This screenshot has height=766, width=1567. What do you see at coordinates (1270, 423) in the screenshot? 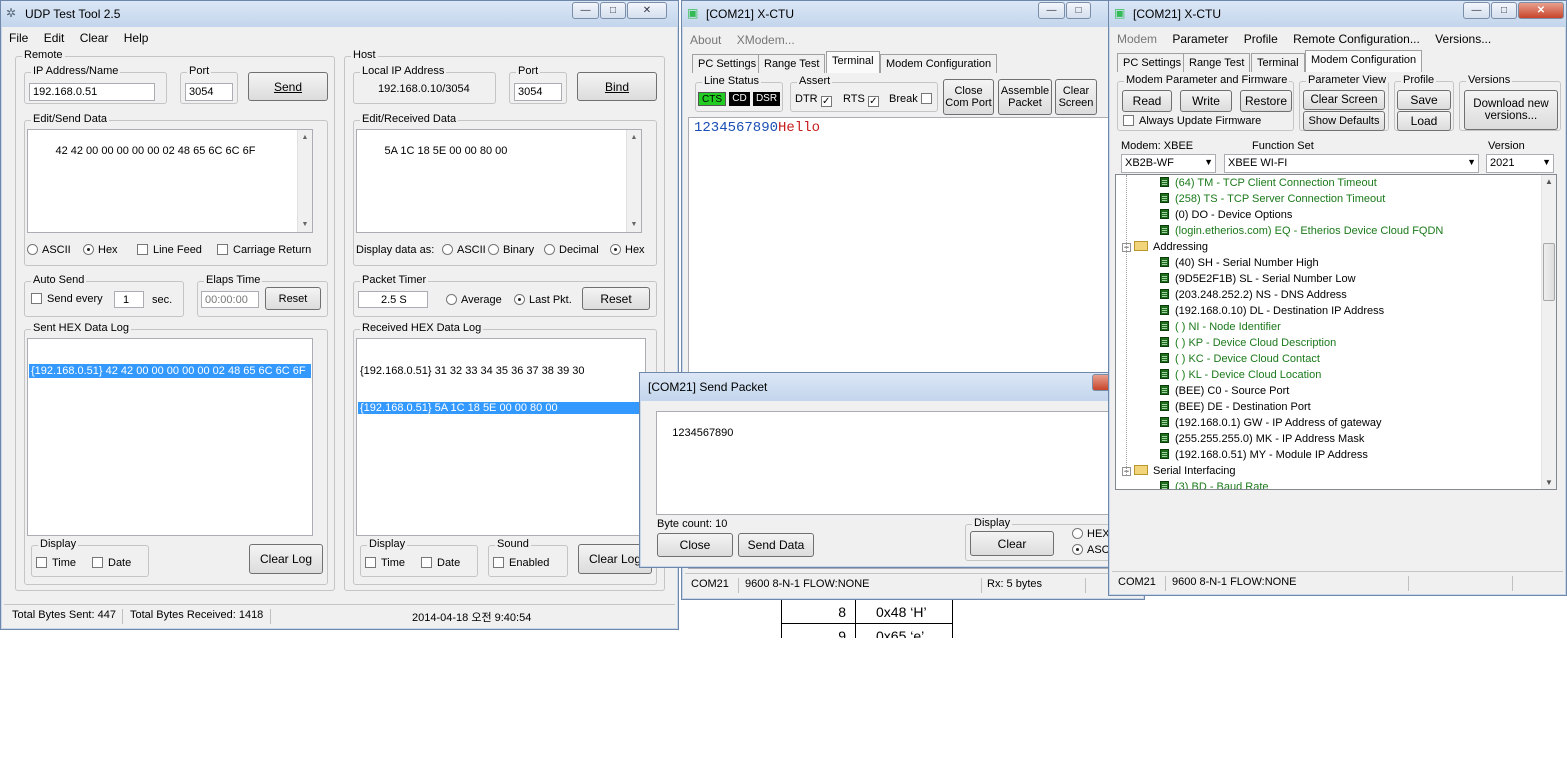
I see `tree-parameter: (192.168.0.1) GW - IP Address of gateway` at bounding box center [1270, 423].